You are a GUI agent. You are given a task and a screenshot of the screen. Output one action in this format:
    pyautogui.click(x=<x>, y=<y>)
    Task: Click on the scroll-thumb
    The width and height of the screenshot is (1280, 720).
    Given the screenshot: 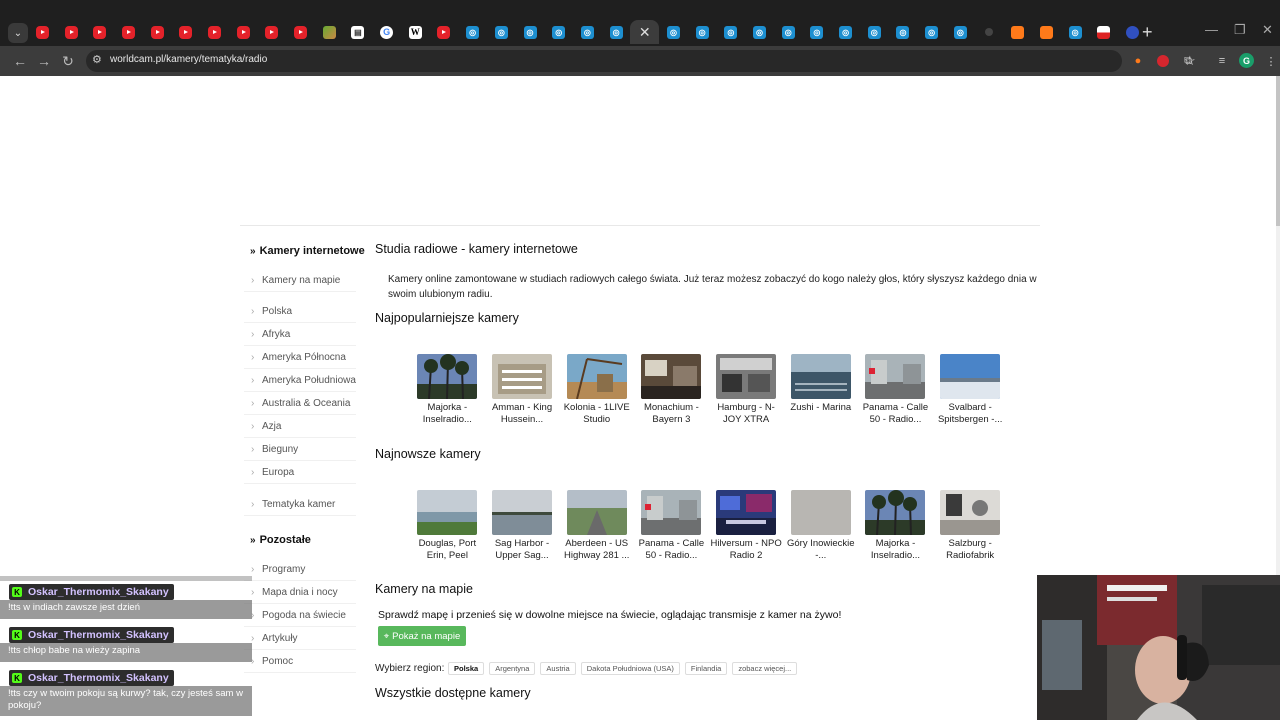 What is the action you would take?
    pyautogui.click(x=1278, y=151)
    